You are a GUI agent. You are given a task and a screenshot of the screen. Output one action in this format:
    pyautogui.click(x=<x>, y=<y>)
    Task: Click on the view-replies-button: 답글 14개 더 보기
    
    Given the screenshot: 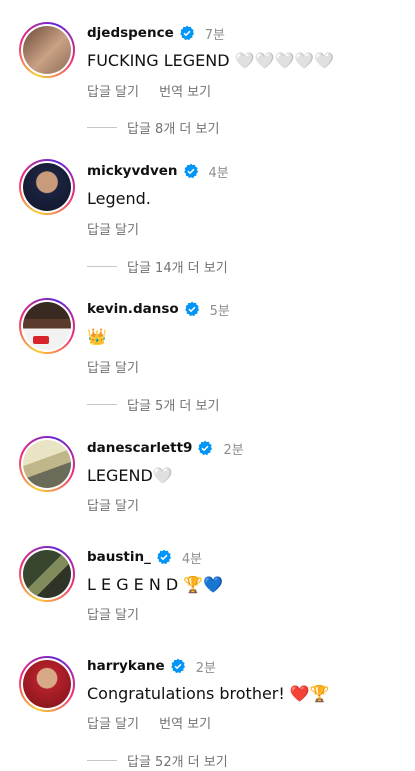 What is the action you would take?
    pyautogui.click(x=157, y=266)
    